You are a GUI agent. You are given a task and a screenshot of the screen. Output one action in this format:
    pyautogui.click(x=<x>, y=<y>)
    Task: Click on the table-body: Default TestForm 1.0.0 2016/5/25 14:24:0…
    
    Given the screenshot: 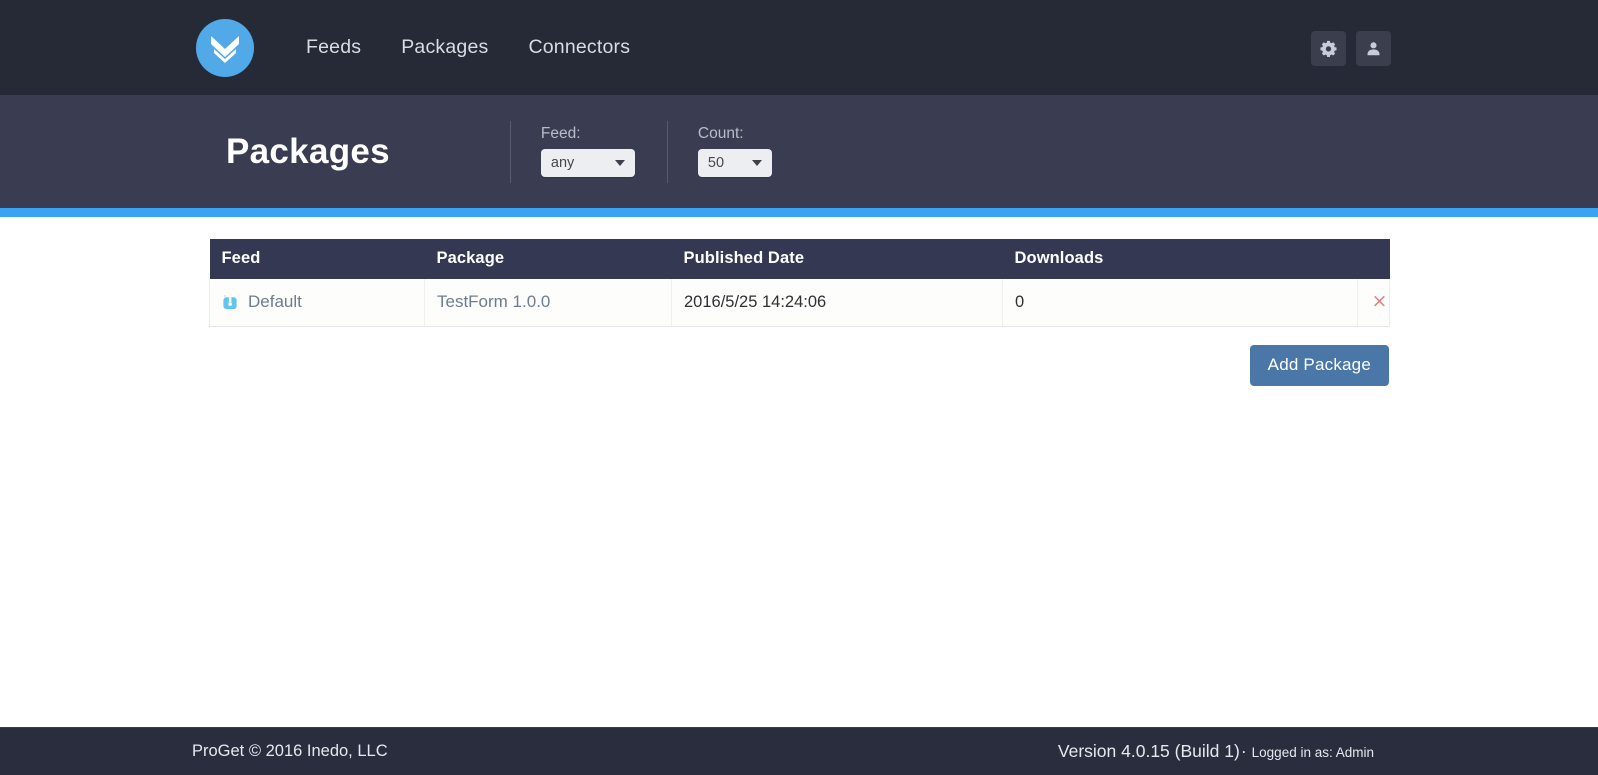 What is the action you would take?
    pyautogui.click(x=799, y=303)
    